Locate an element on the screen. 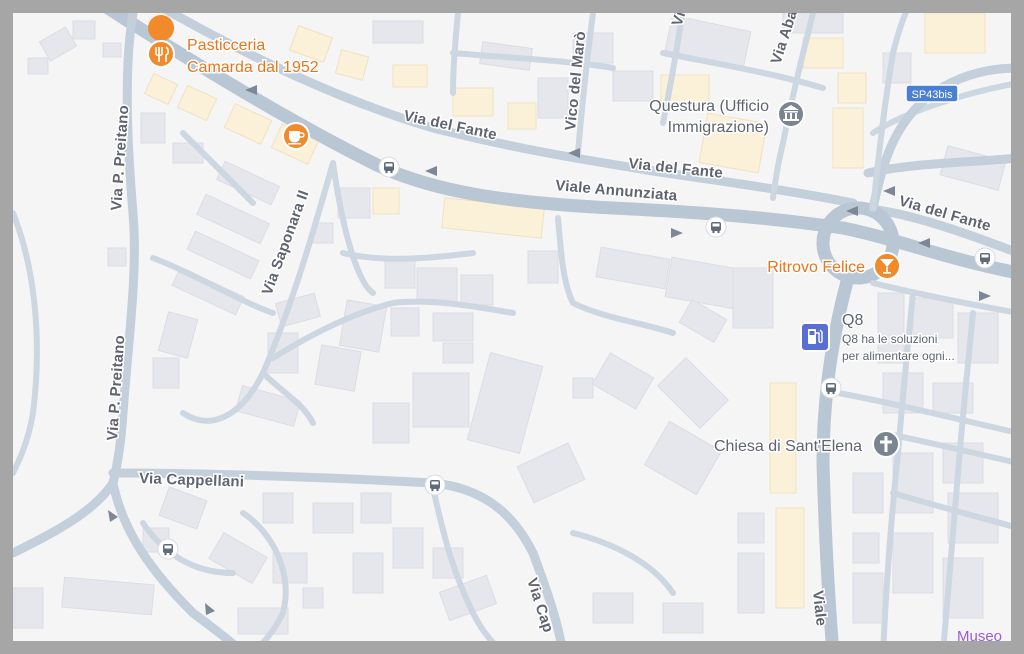  road-label-via-aba: Via Aba is located at coordinates (784, 39).